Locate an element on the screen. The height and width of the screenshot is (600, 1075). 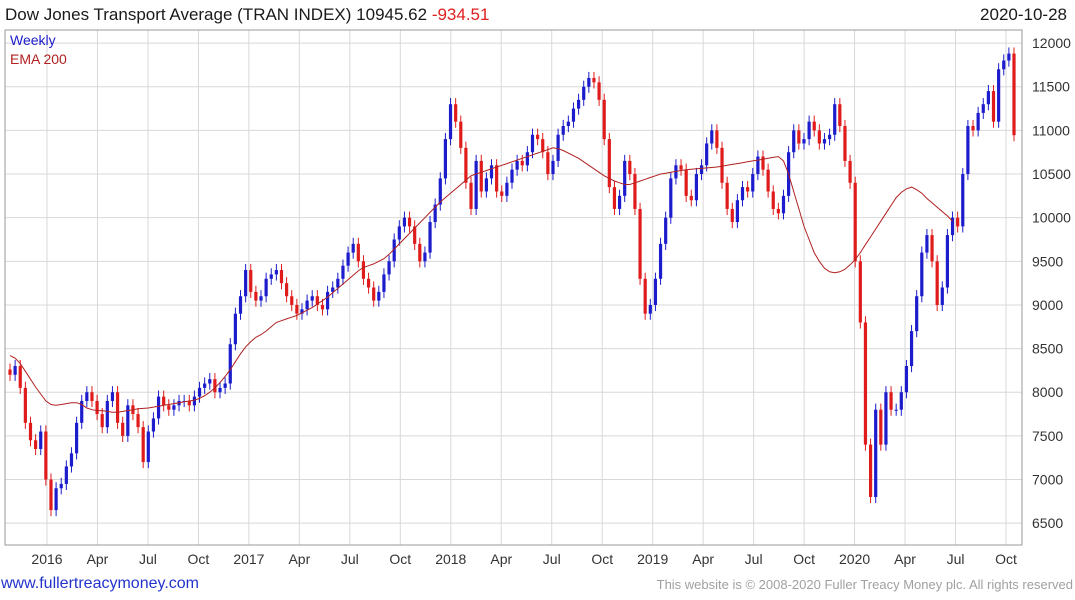
x-tick-label: 2020 is located at coordinates (854, 559).